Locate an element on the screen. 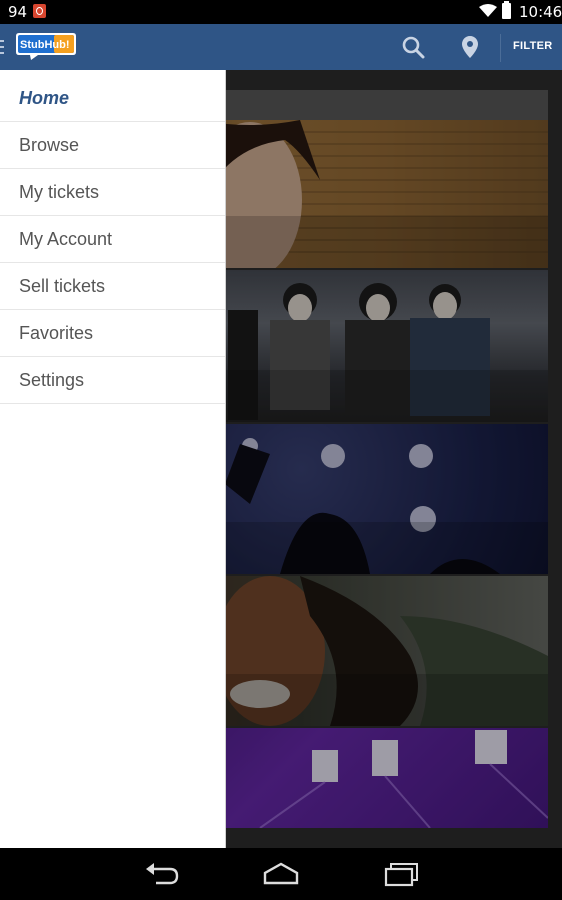  notification-icon is located at coordinates (39, 11).